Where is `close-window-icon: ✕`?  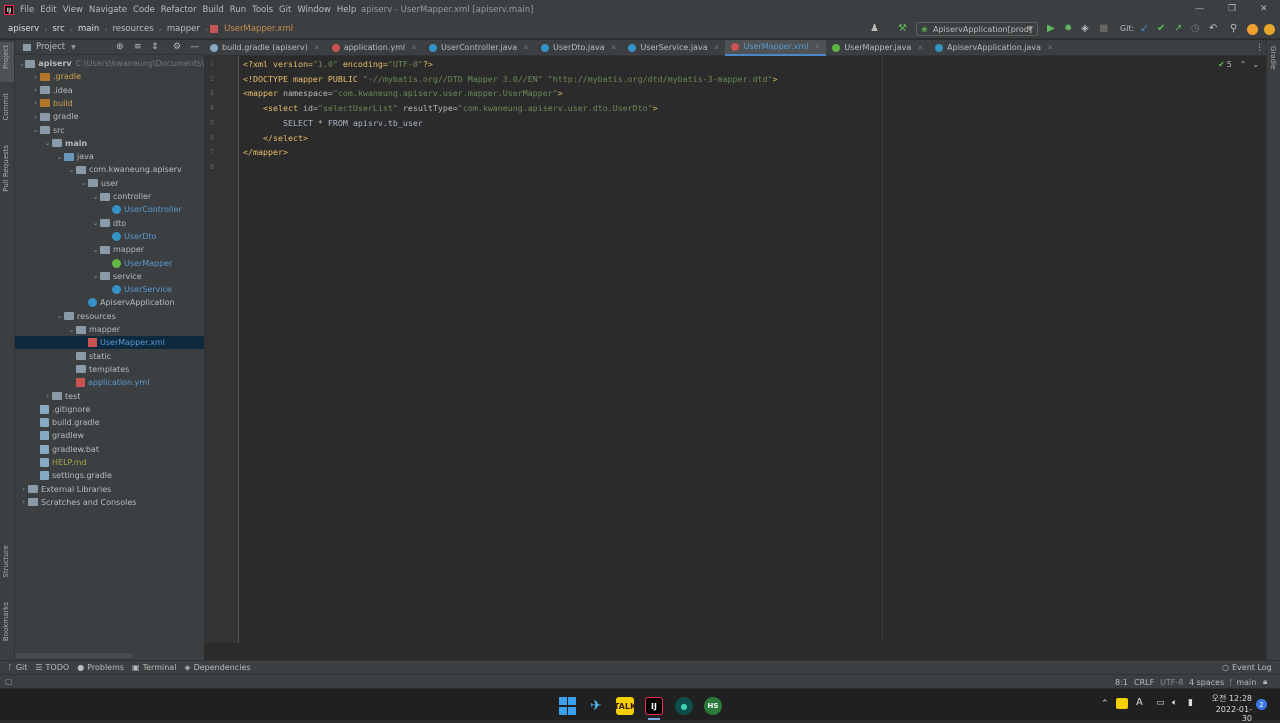 close-window-icon: ✕ is located at coordinates (1264, 9).